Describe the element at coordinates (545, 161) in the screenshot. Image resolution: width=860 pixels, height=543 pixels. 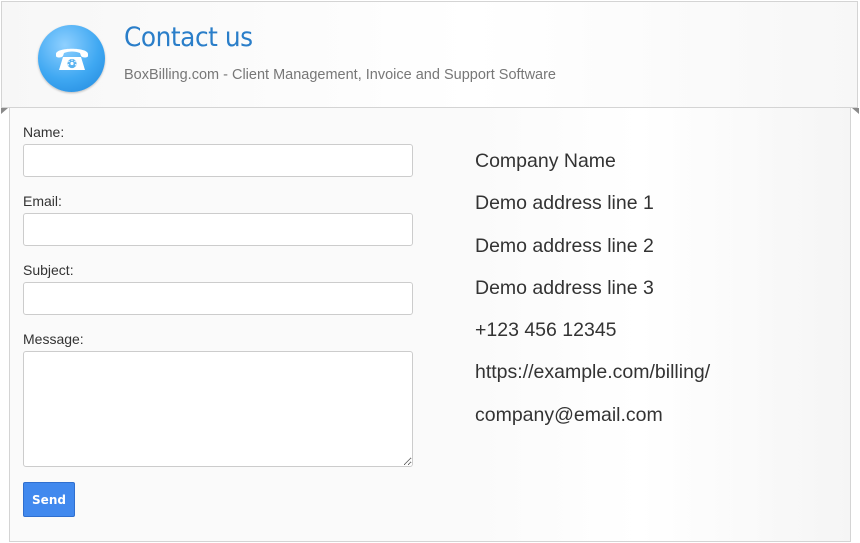
I see `company-name: Company Name` at that location.